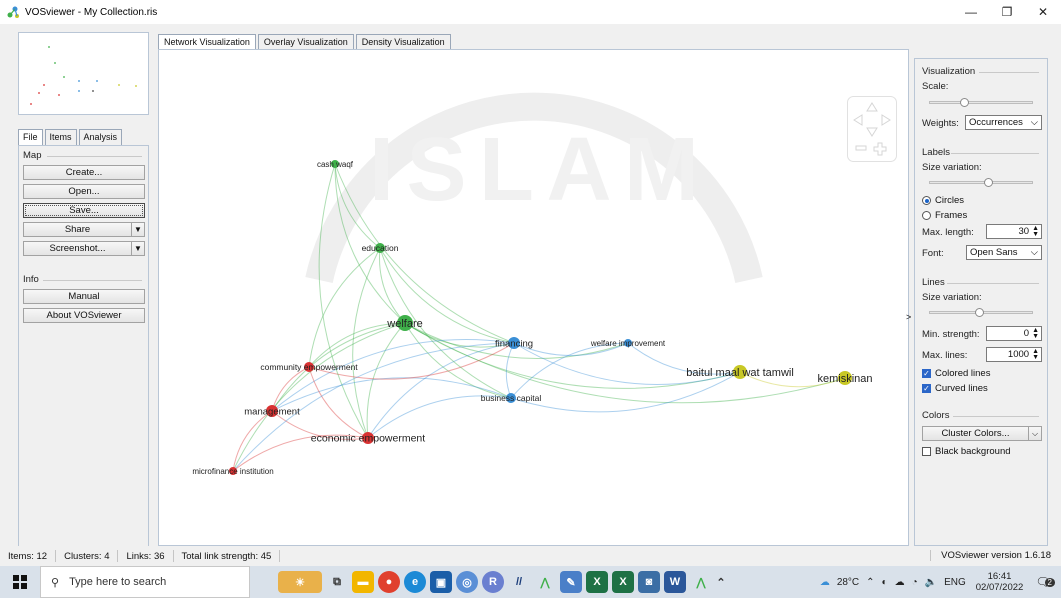  I want to click on min-strength-label: Min. strength:, so click(951, 334).